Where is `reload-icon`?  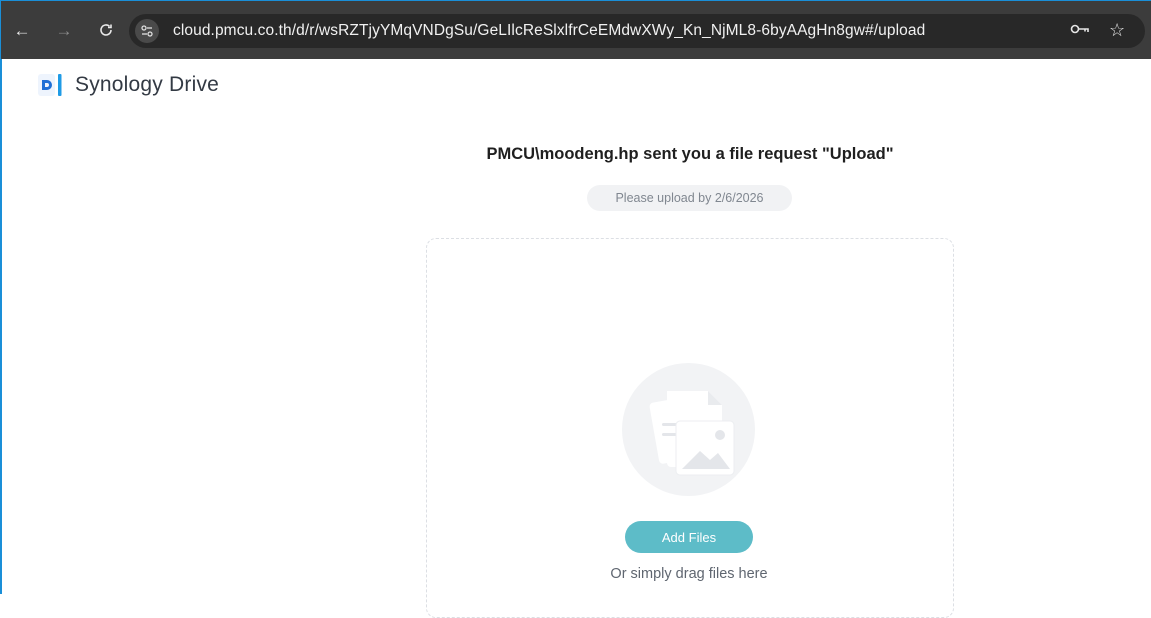
reload-icon is located at coordinates (106, 30).